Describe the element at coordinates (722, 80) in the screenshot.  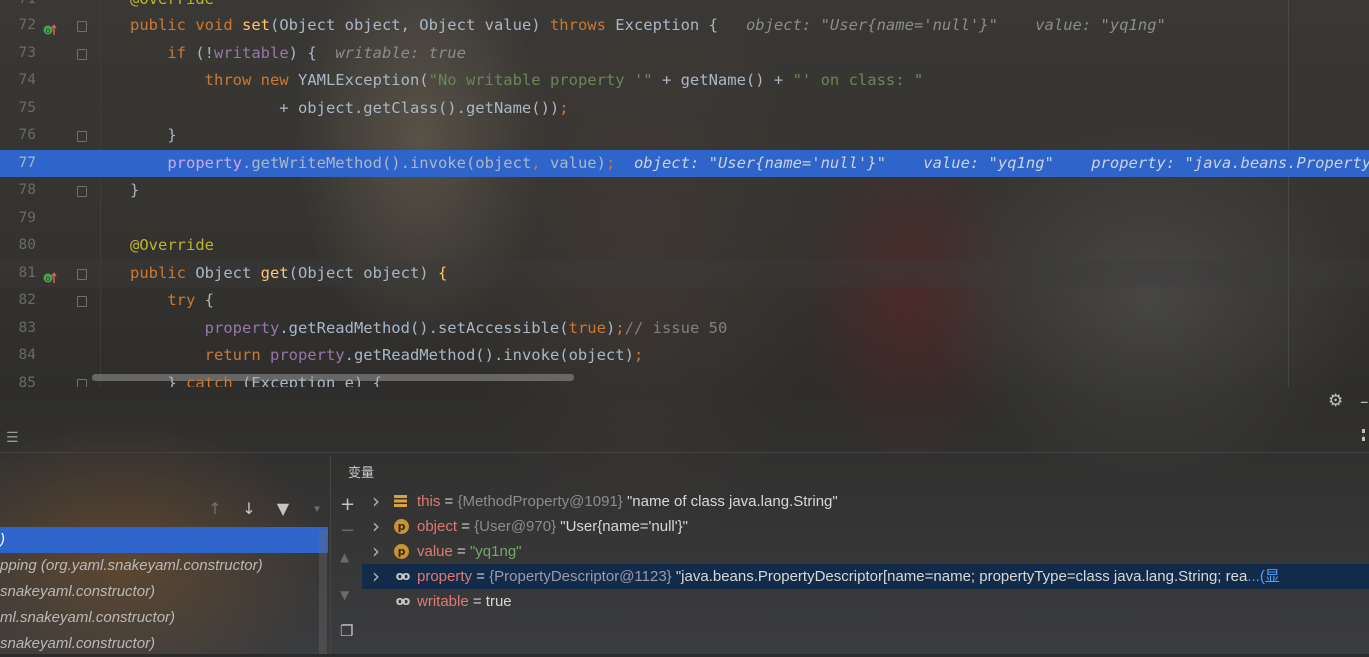
I see `code-token: + getName() +` at that location.